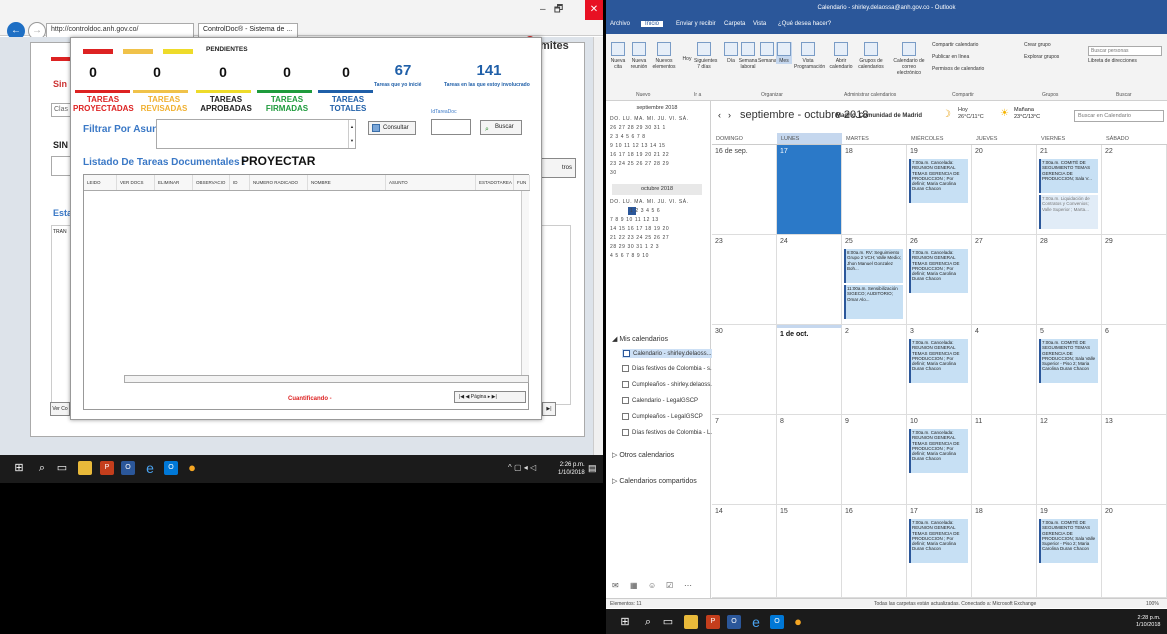 The height and width of the screenshot is (634, 1167). Describe the element at coordinates (719, 115) in the screenshot. I see `prev-icon: ‹` at that location.